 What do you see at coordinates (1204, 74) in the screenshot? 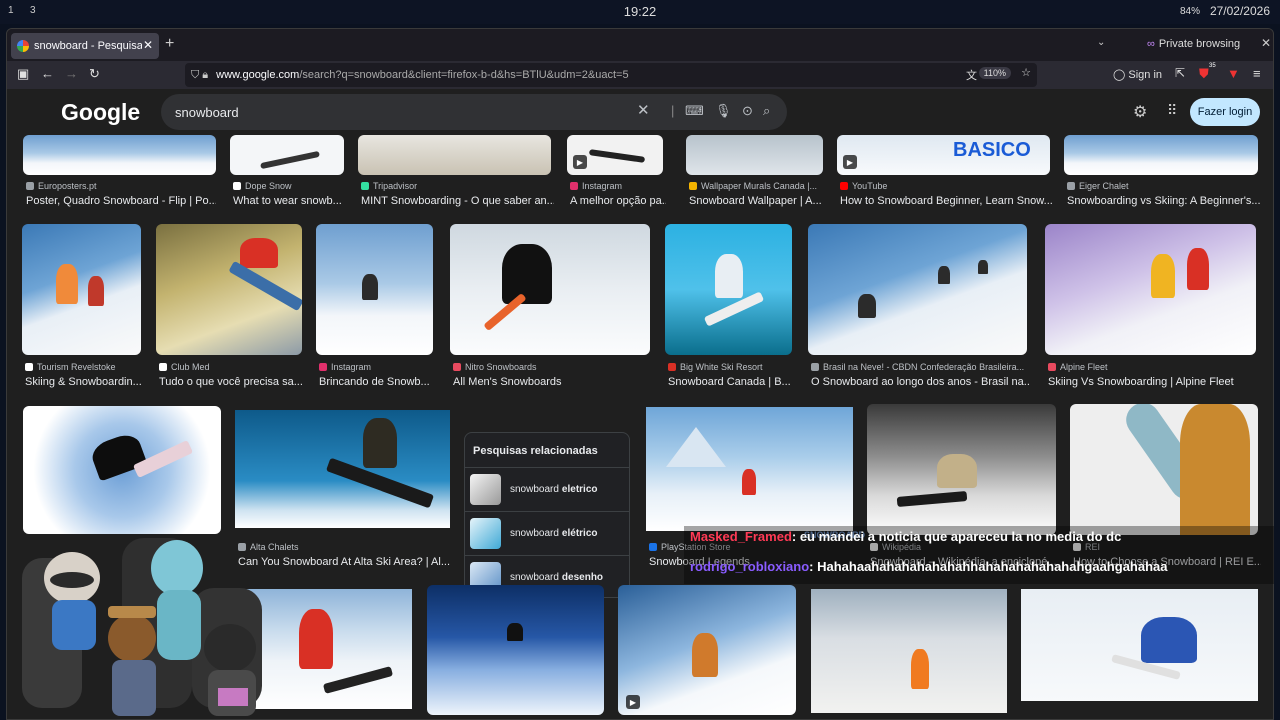
I see `ublock-icon: ⛊` at bounding box center [1204, 74].